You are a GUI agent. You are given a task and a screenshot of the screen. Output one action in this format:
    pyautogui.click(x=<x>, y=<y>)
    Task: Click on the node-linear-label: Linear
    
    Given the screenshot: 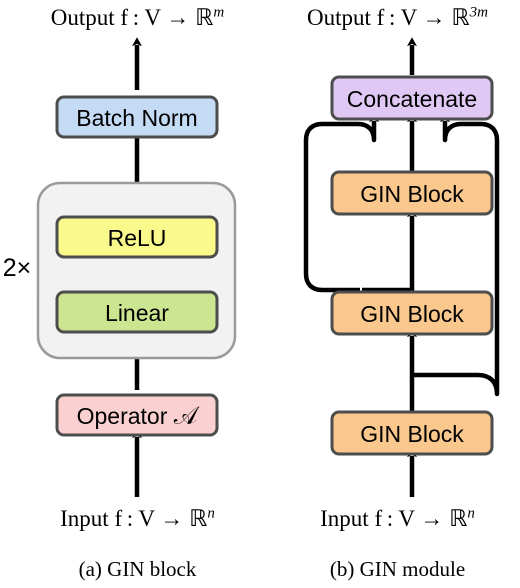 What is the action you would take?
    pyautogui.click(x=137, y=313)
    